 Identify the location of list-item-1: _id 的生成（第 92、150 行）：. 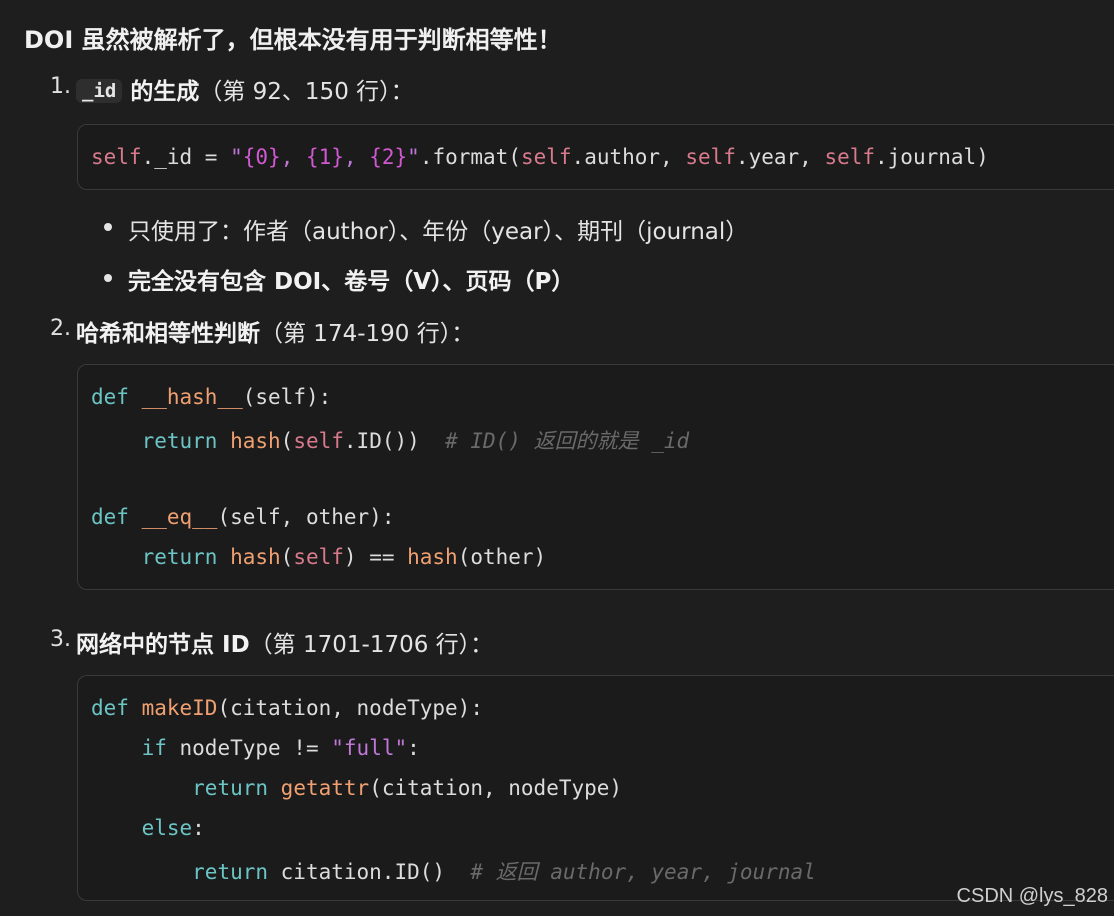
(245, 89).